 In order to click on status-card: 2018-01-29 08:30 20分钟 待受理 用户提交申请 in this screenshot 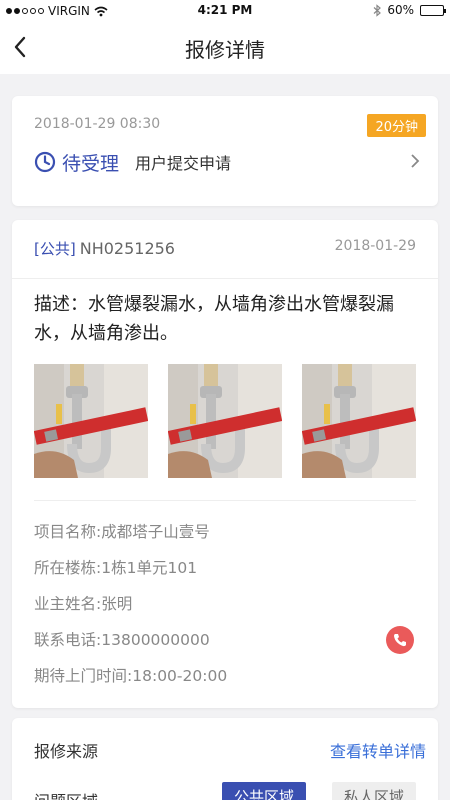, I will do `click(225, 151)`.